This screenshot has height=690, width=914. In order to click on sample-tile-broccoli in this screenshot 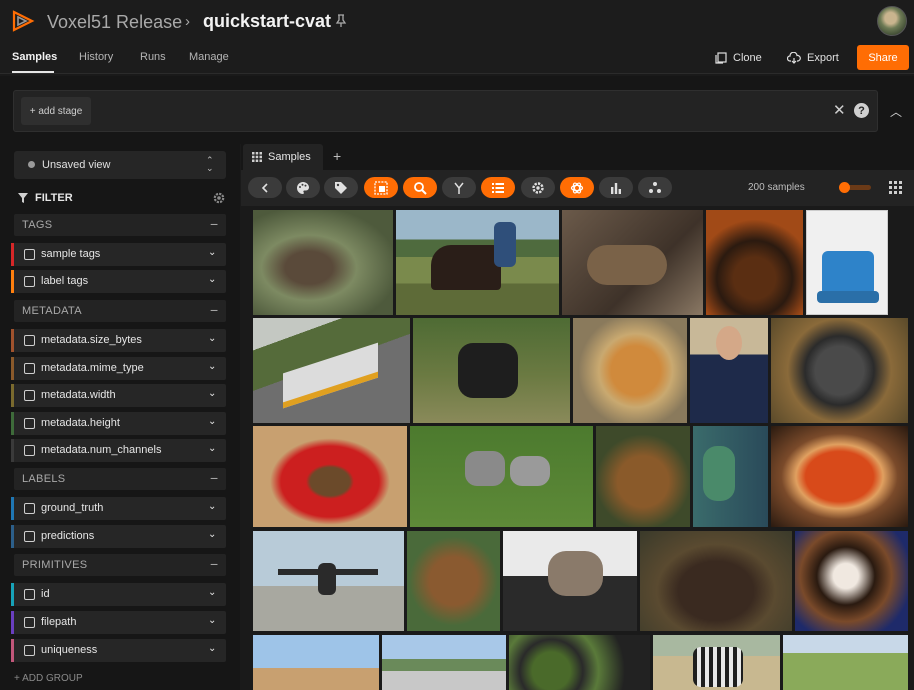, I will do `click(579, 662)`.